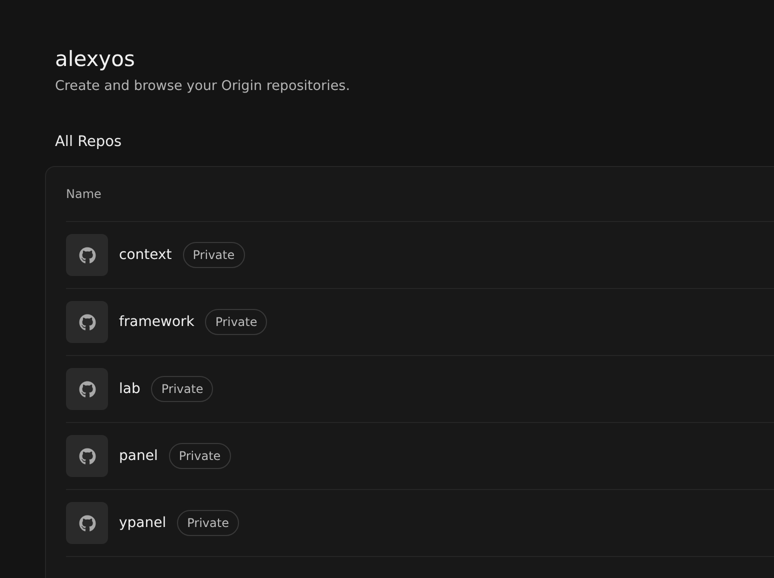  What do you see at coordinates (142, 523) in the screenshot?
I see `repo-name: ypanel` at bounding box center [142, 523].